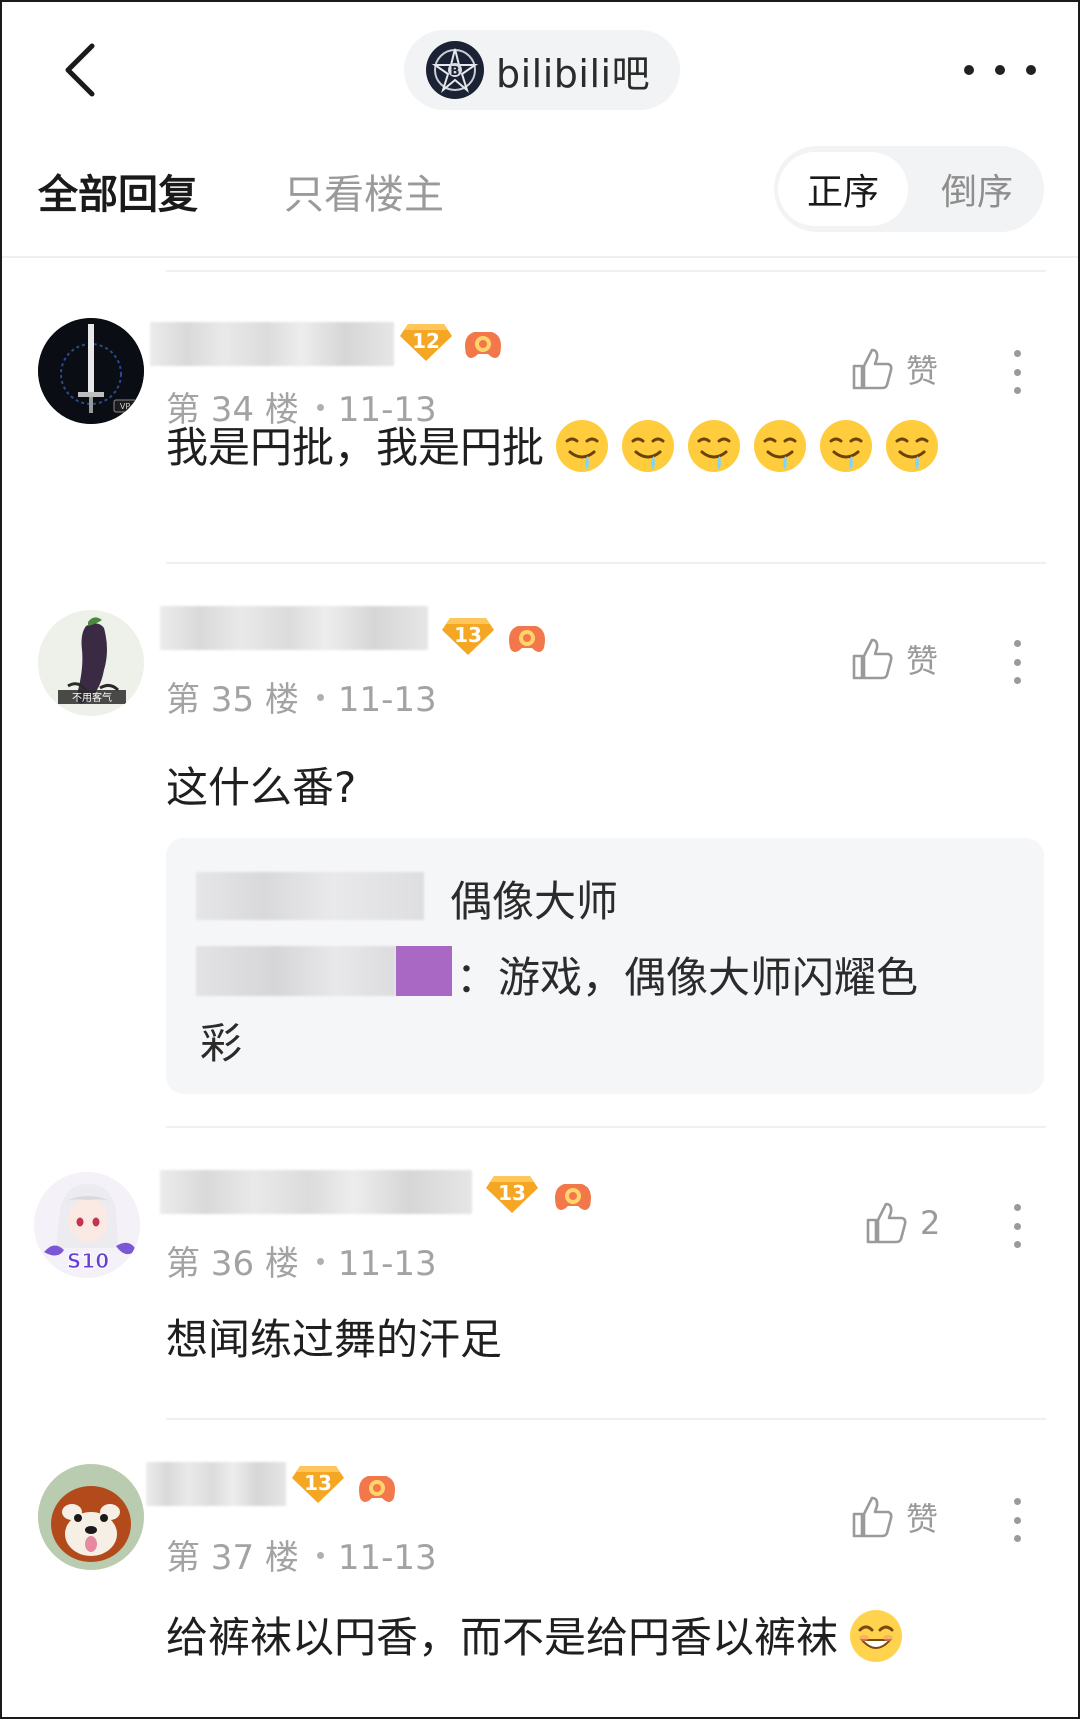  What do you see at coordinates (232, 1558) in the screenshot?
I see `floor-number: 第 37 楼` at bounding box center [232, 1558].